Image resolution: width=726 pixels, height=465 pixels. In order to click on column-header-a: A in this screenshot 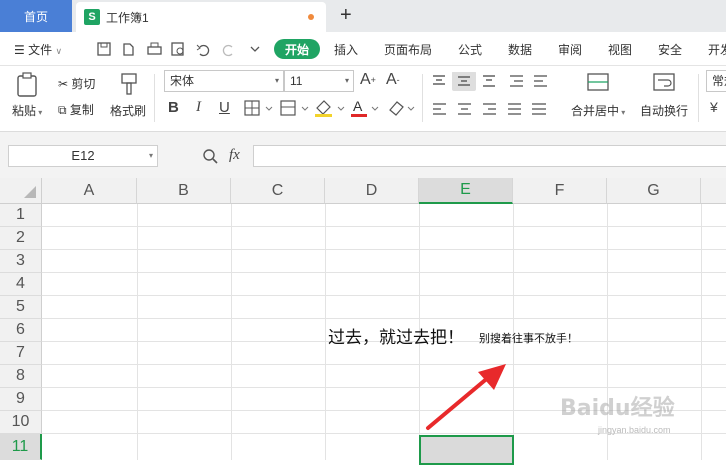, I will do `click(89, 191)`.